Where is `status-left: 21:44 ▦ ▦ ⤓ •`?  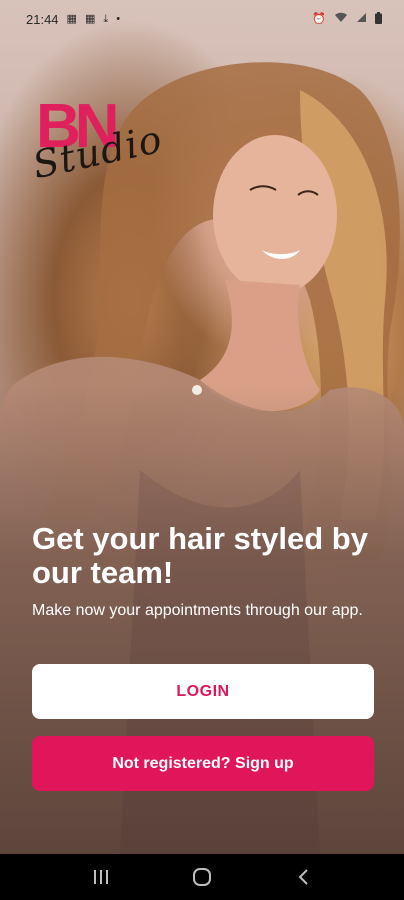 status-left: 21:44 ▦ ▦ ⤓ • is located at coordinates (73, 19).